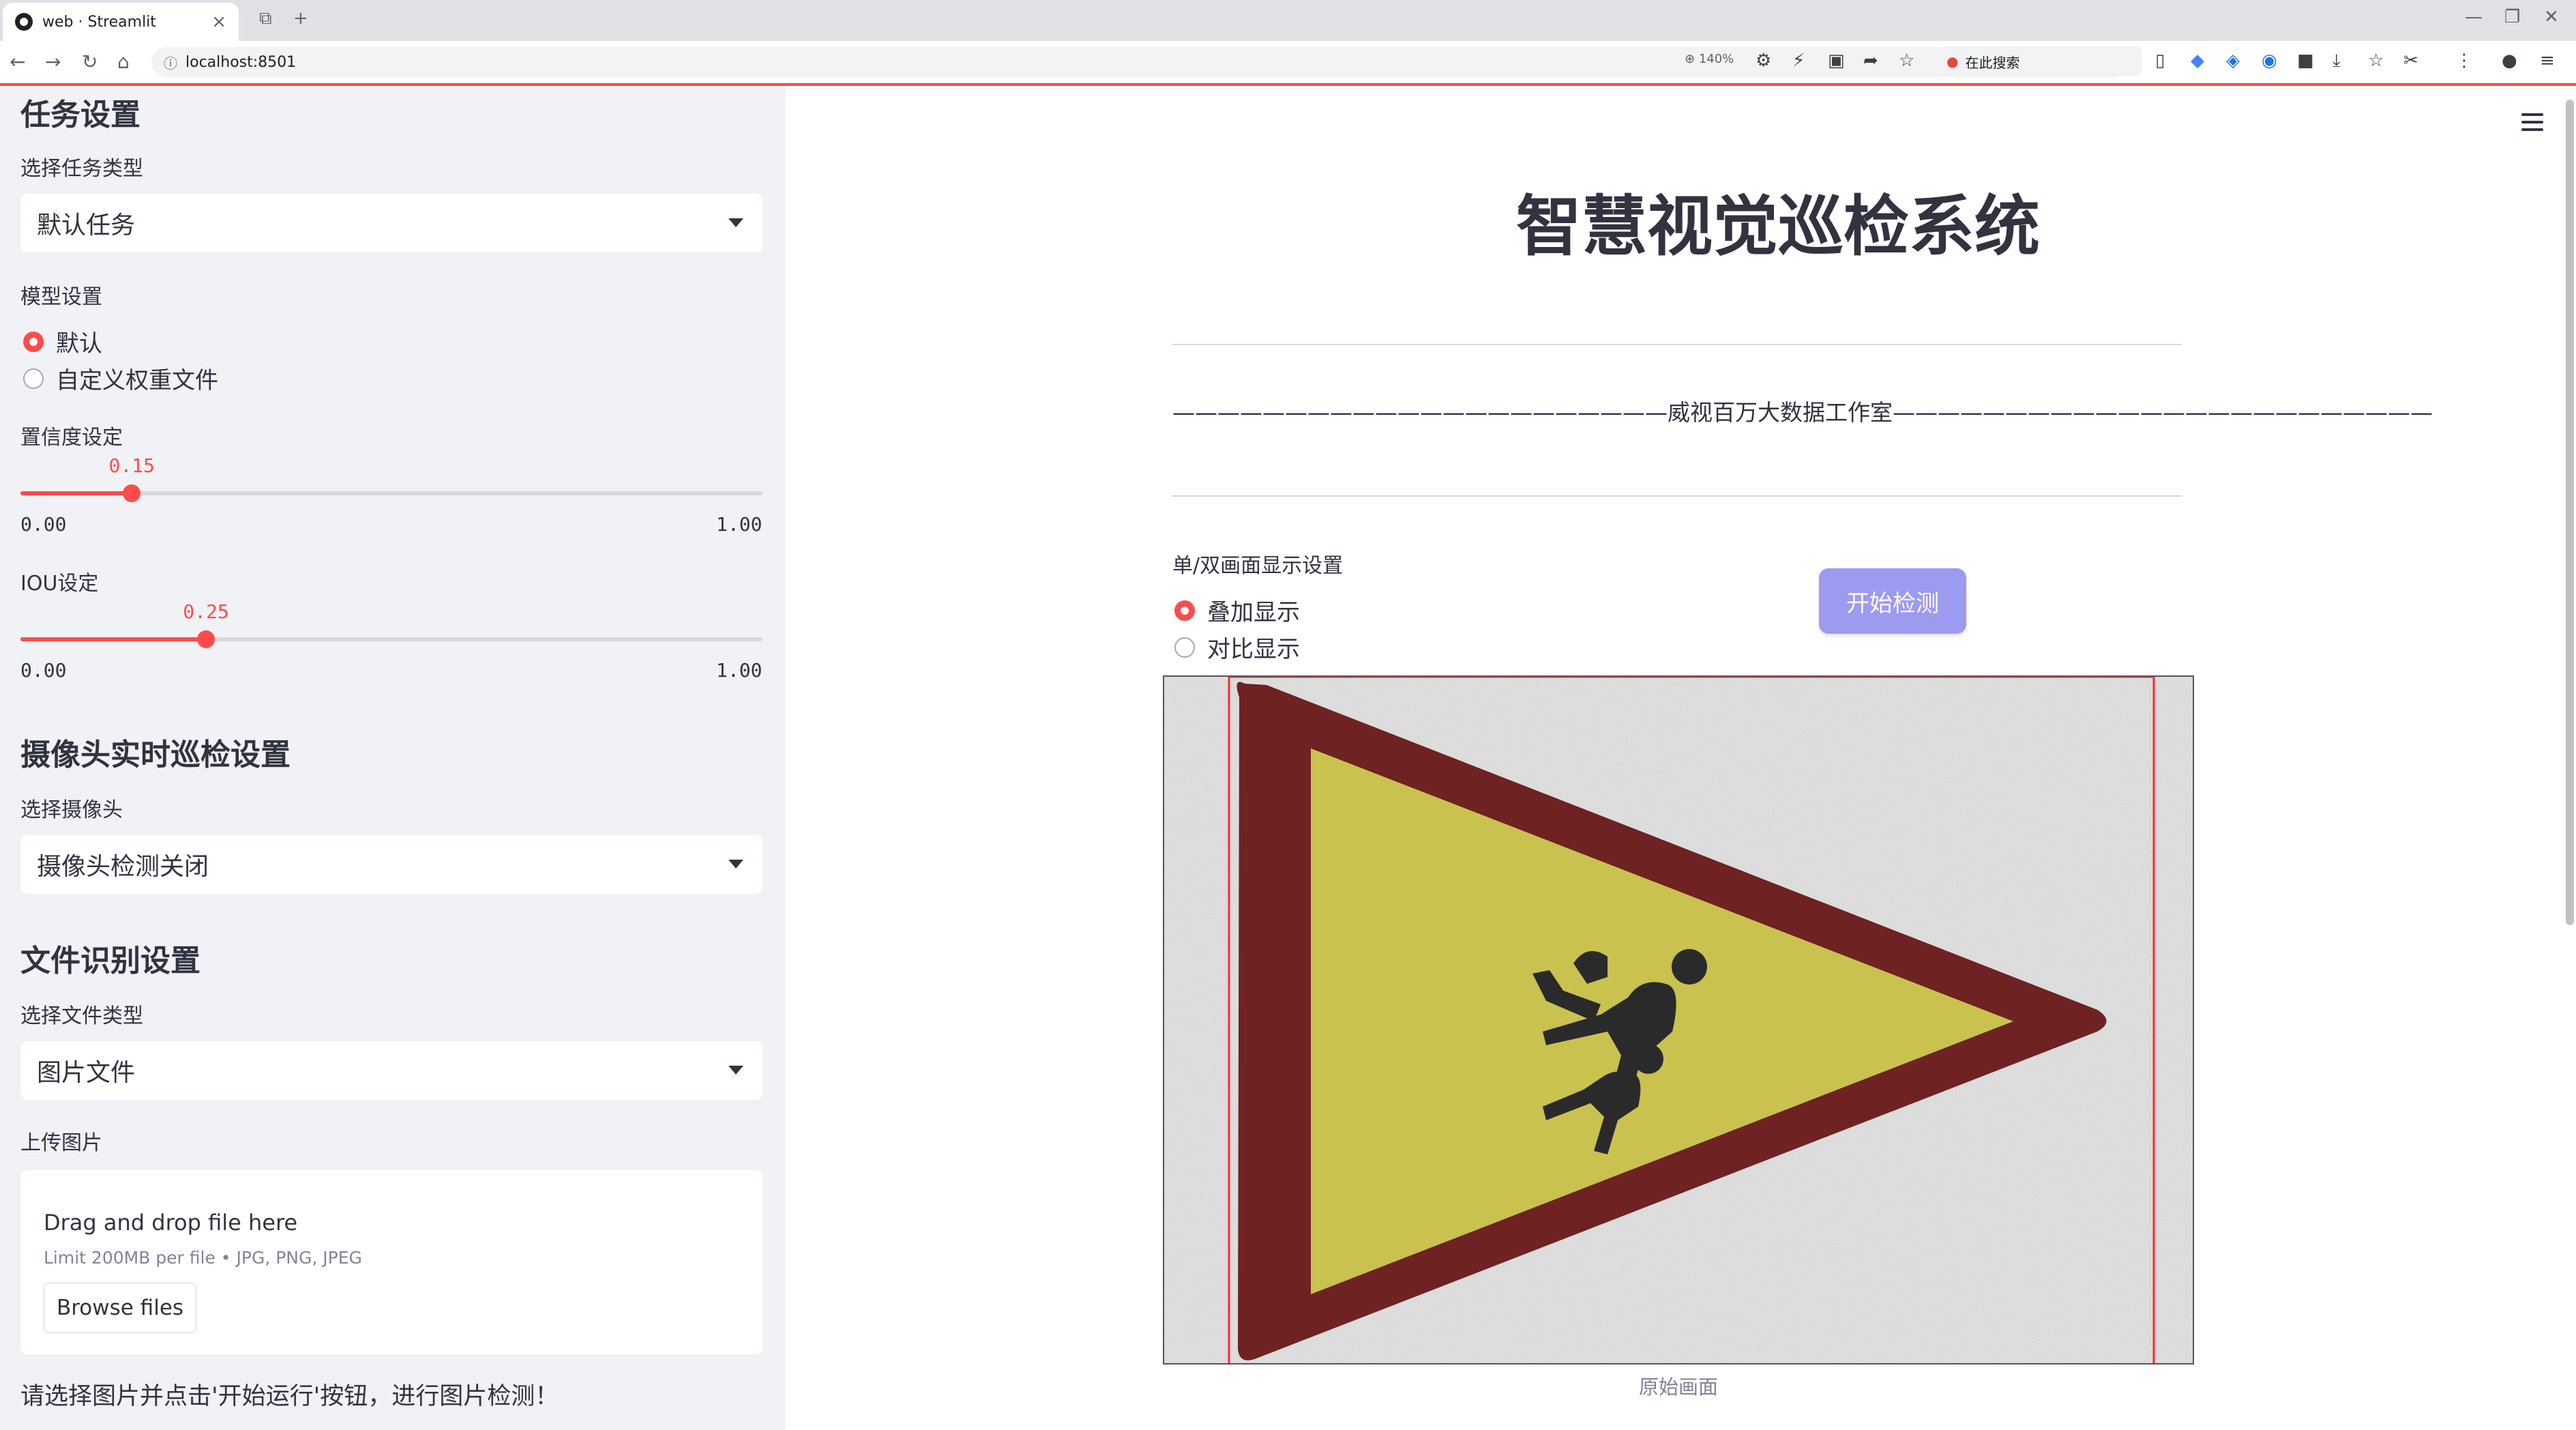  Describe the element at coordinates (300, 18) in the screenshot. I see `new-tab-icon: +` at that location.